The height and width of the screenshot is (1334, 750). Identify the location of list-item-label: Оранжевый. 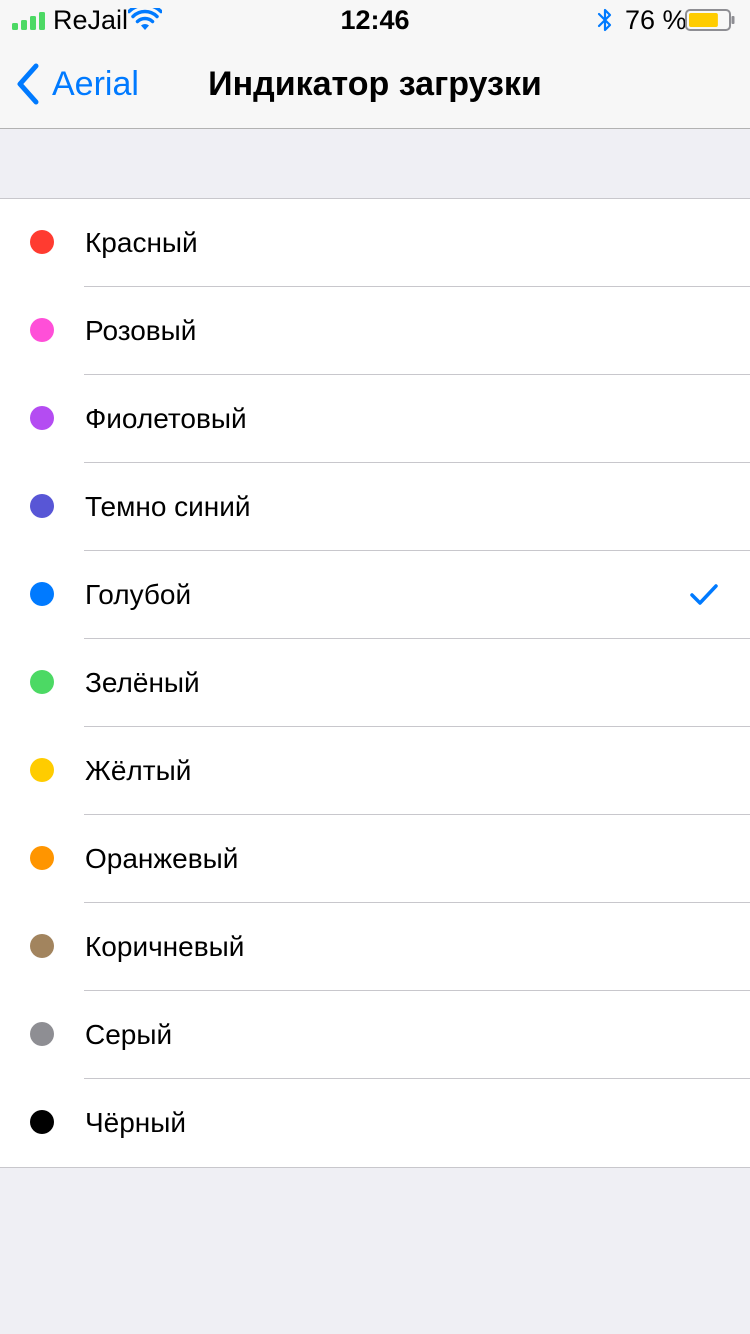
(162, 858).